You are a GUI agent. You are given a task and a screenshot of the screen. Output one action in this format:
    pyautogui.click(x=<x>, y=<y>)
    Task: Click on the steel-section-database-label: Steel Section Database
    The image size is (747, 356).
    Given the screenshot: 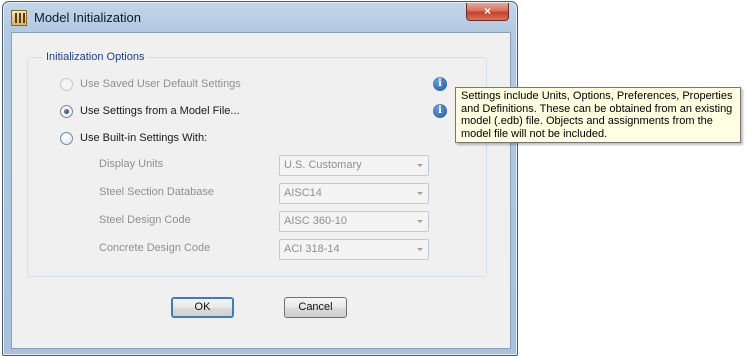 What is the action you would take?
    pyautogui.click(x=156, y=192)
    